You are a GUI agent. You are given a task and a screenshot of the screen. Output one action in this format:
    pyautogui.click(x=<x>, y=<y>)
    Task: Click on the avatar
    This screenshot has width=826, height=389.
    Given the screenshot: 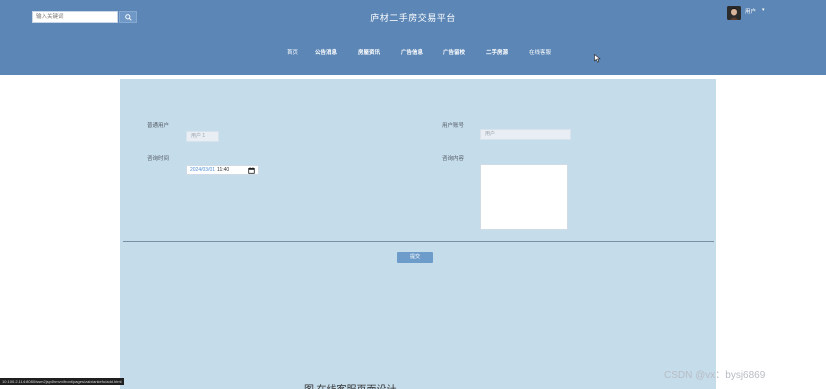 What is the action you would take?
    pyautogui.click(x=734, y=13)
    